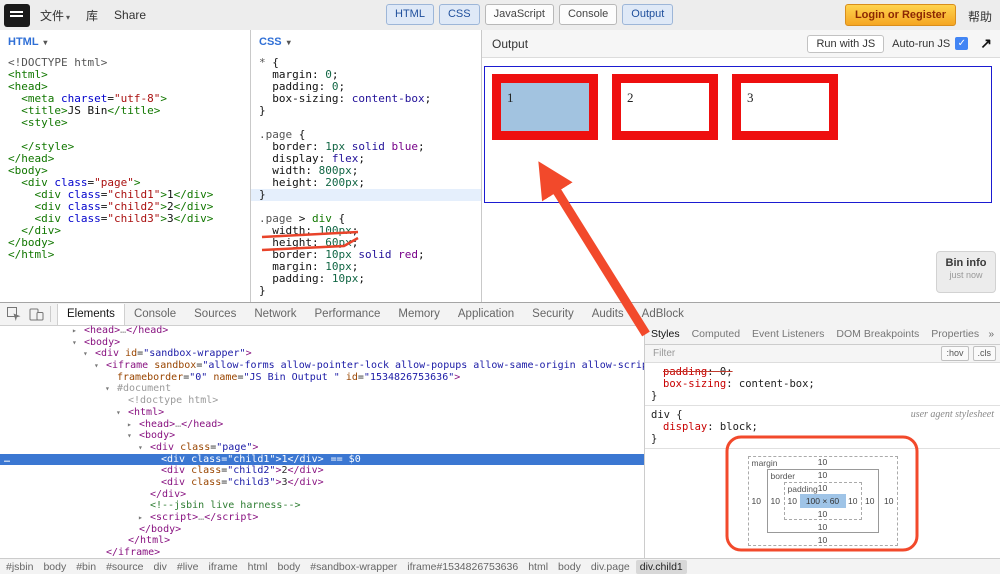 Image resolution: width=1000 pixels, height=574 pixels. I want to click on open-output-window-icon: ↗, so click(986, 43).